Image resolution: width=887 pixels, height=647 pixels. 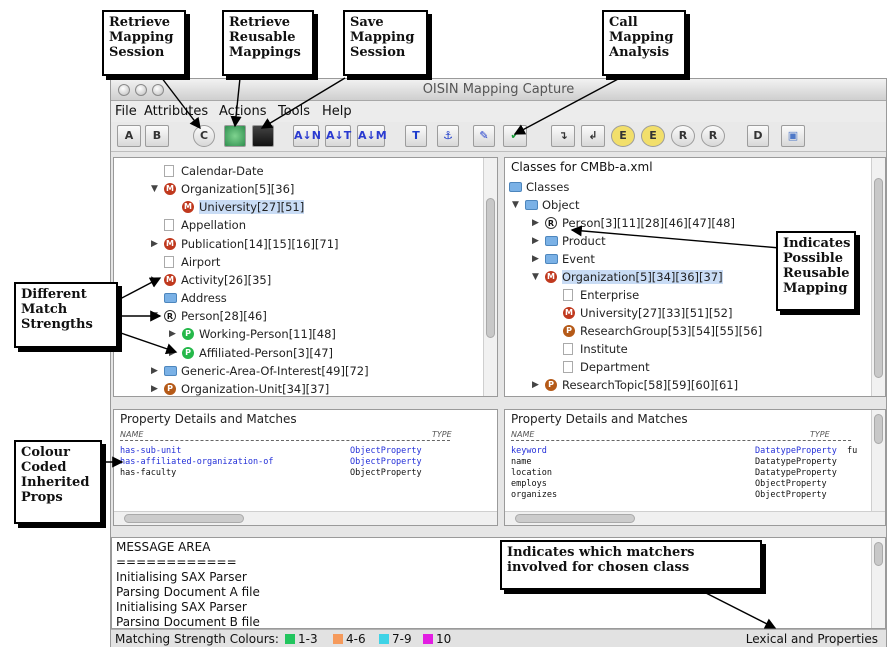 I want to click on document-icon: D, so click(x=758, y=136).